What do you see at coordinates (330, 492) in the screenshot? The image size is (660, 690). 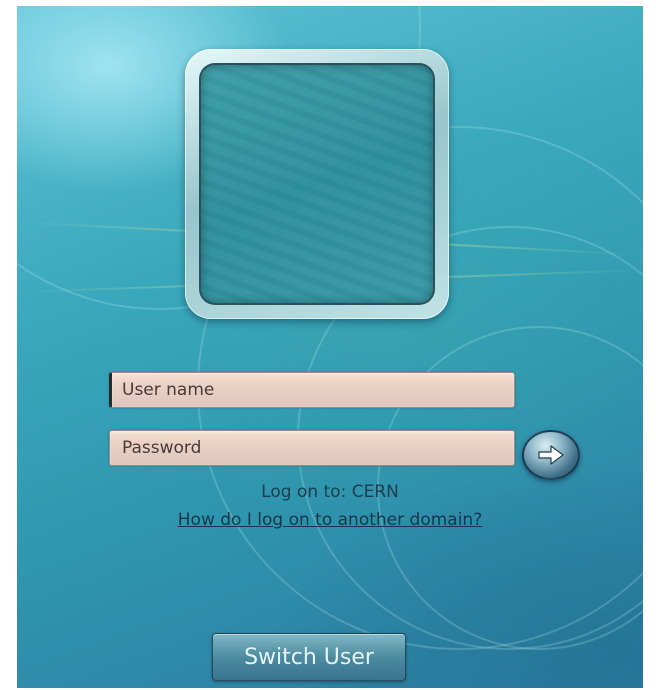 I see `logon-domain-label: Log on to: CERN` at bounding box center [330, 492].